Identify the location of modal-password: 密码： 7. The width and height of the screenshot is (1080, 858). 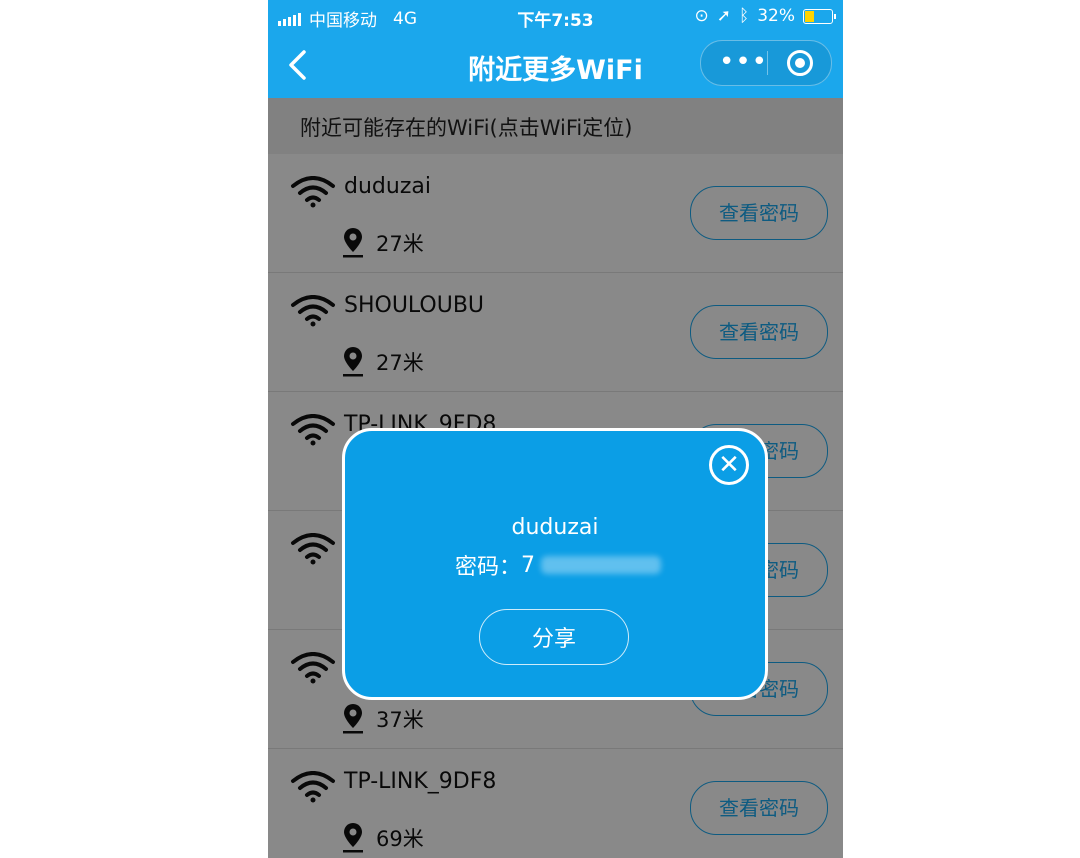
(558, 565).